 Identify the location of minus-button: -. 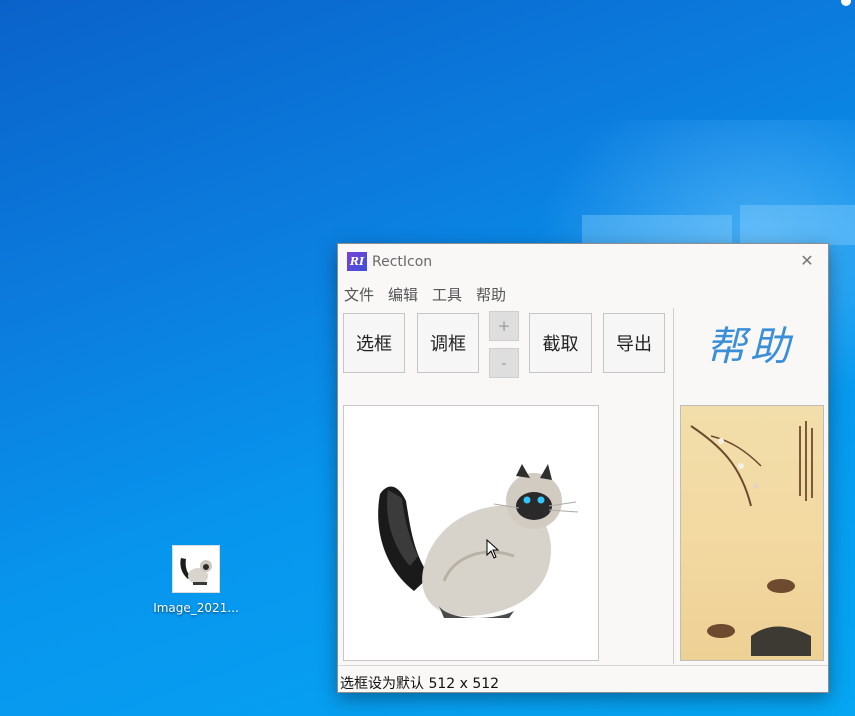
(504, 363).